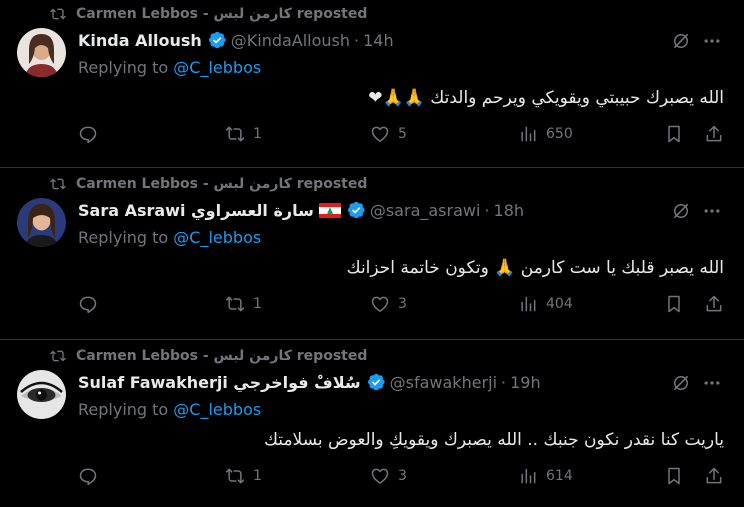  What do you see at coordinates (559, 134) in the screenshot?
I see `views-count: 650` at bounding box center [559, 134].